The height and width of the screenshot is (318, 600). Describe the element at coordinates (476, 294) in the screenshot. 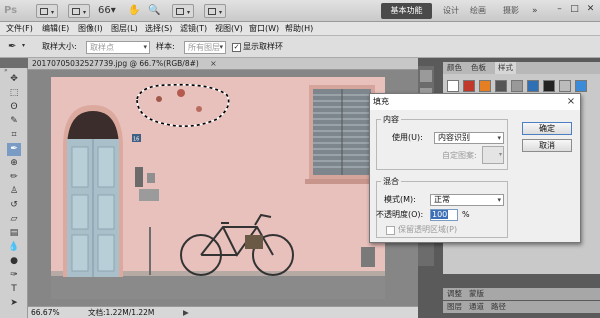

I see `tab-masks: 蒙版` at that location.